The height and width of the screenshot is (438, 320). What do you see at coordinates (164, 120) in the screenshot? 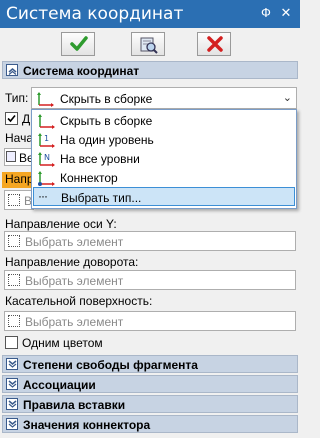
I see `dropdown-item-hide: Скрыть в сборке` at bounding box center [164, 120].